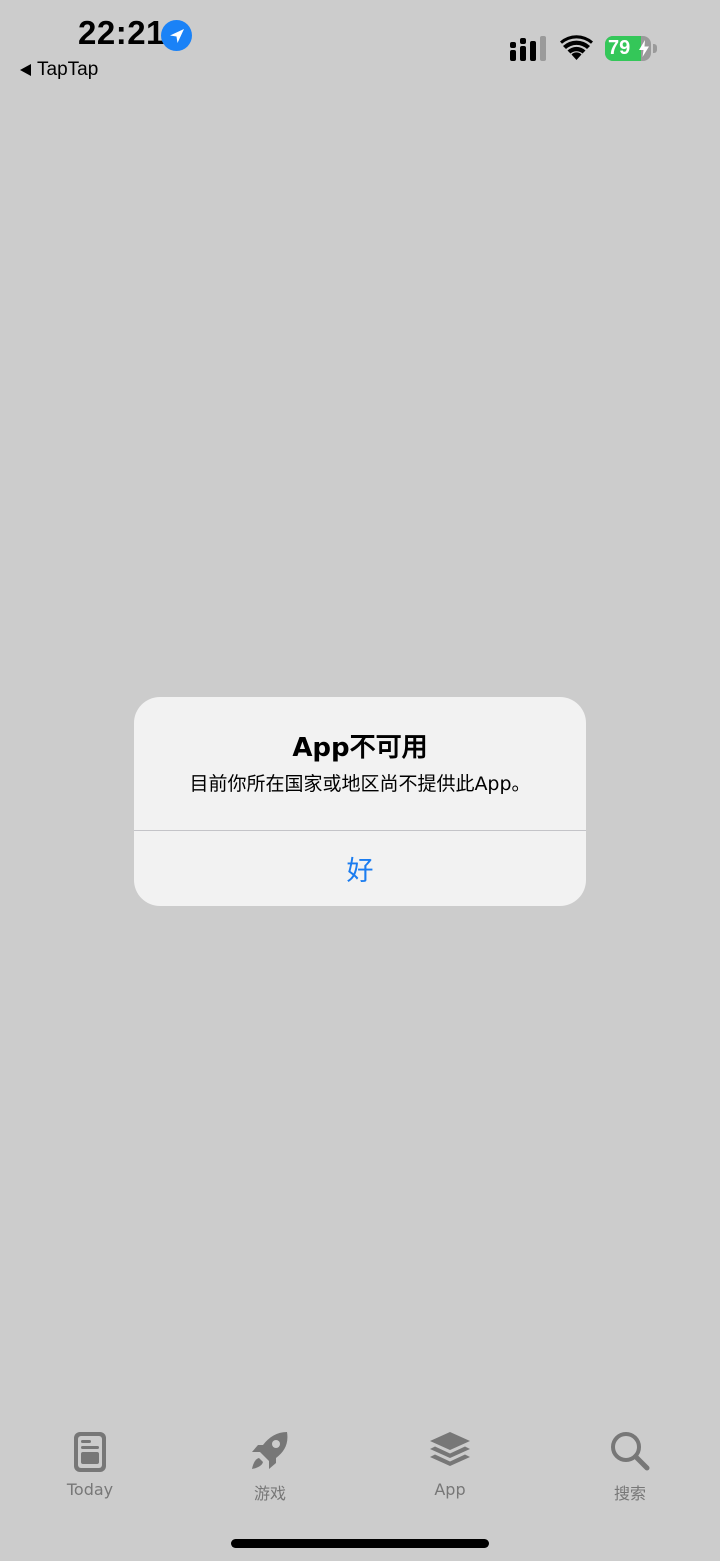 Image resolution: width=720 pixels, height=1561 pixels. Describe the element at coordinates (528, 48) in the screenshot. I see `cellular-signal-icon` at that location.